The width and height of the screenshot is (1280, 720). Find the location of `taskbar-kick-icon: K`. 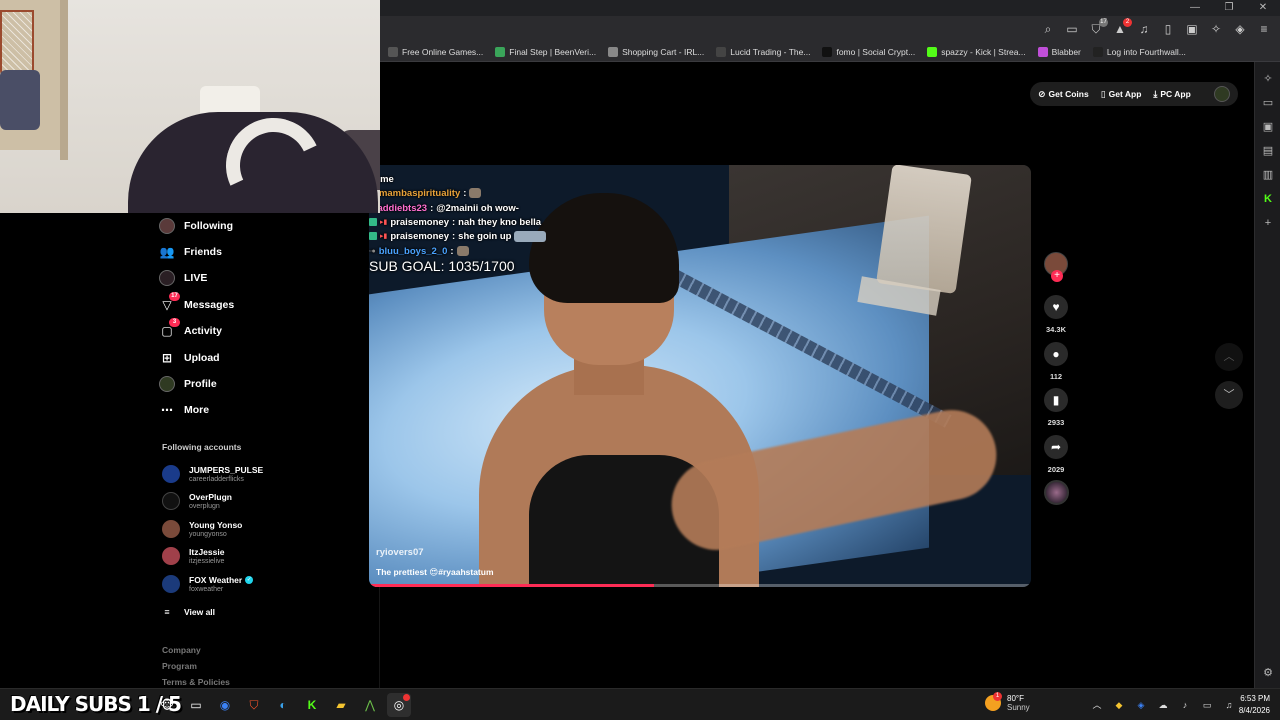

taskbar-kick-icon: K is located at coordinates (312, 705).